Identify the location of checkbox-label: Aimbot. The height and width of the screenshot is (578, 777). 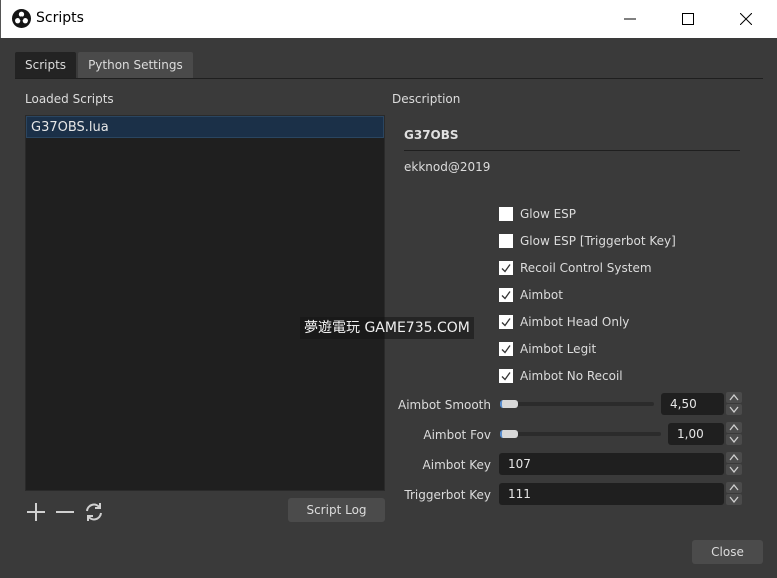
(541, 295).